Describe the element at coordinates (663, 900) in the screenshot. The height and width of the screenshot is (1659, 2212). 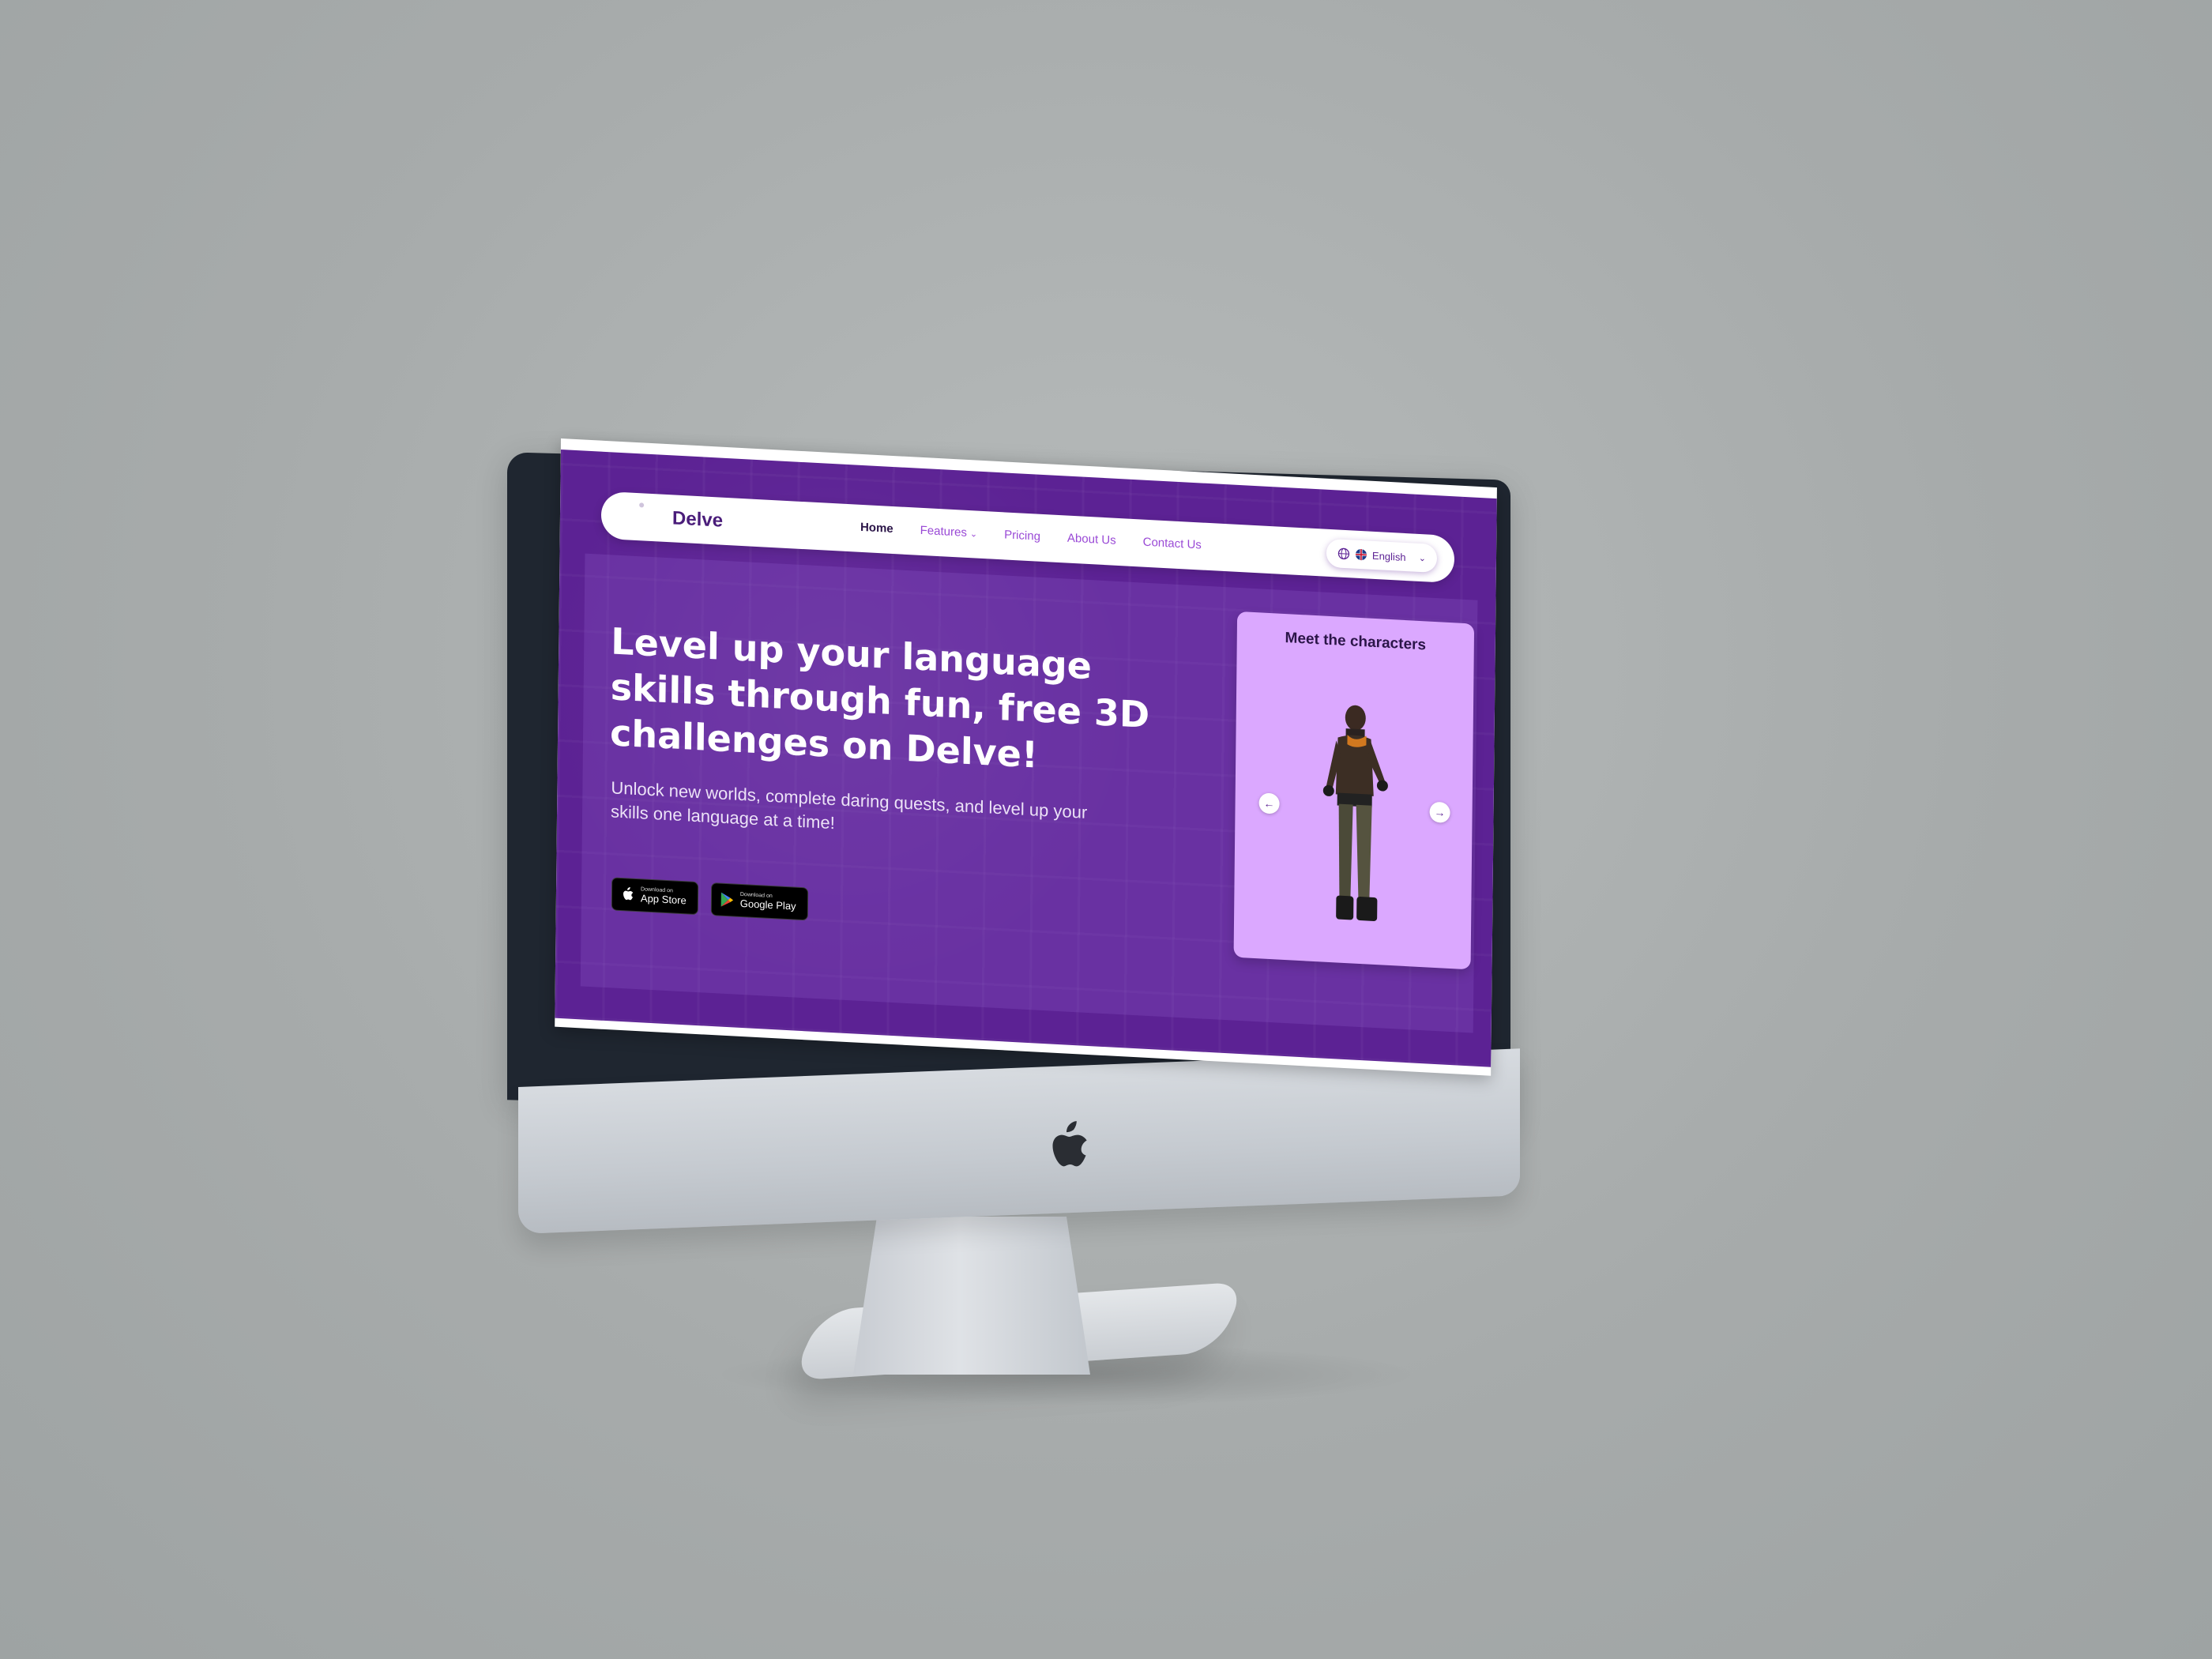
I see `app-store-label: App Store` at that location.